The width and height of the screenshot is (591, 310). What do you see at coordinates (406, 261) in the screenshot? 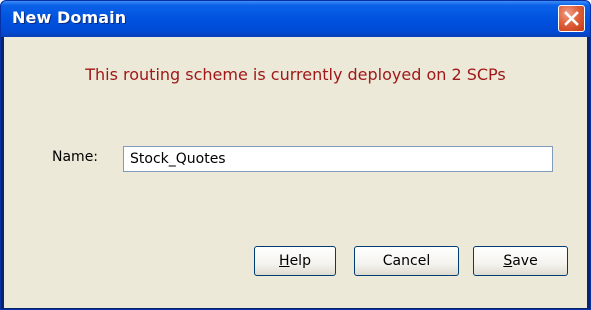
I see `cancel-button: Cancel` at bounding box center [406, 261].